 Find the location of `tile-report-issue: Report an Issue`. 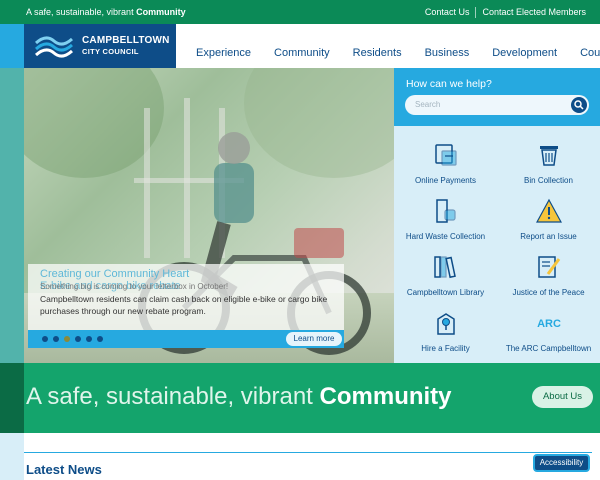

tile-report-issue: Report an Issue is located at coordinates (548, 219).